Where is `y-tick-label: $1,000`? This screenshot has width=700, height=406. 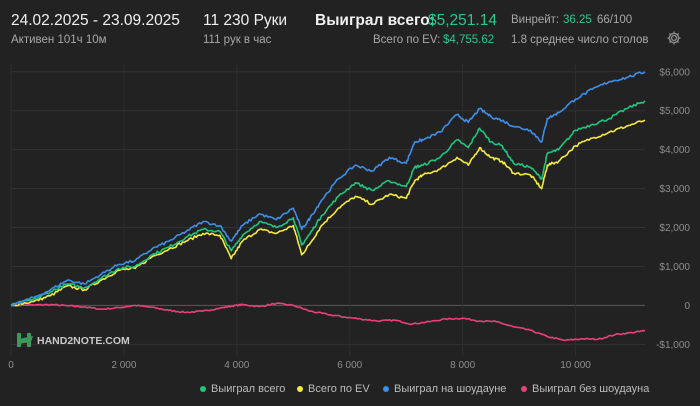 y-tick-label: $1,000 is located at coordinates (674, 267).